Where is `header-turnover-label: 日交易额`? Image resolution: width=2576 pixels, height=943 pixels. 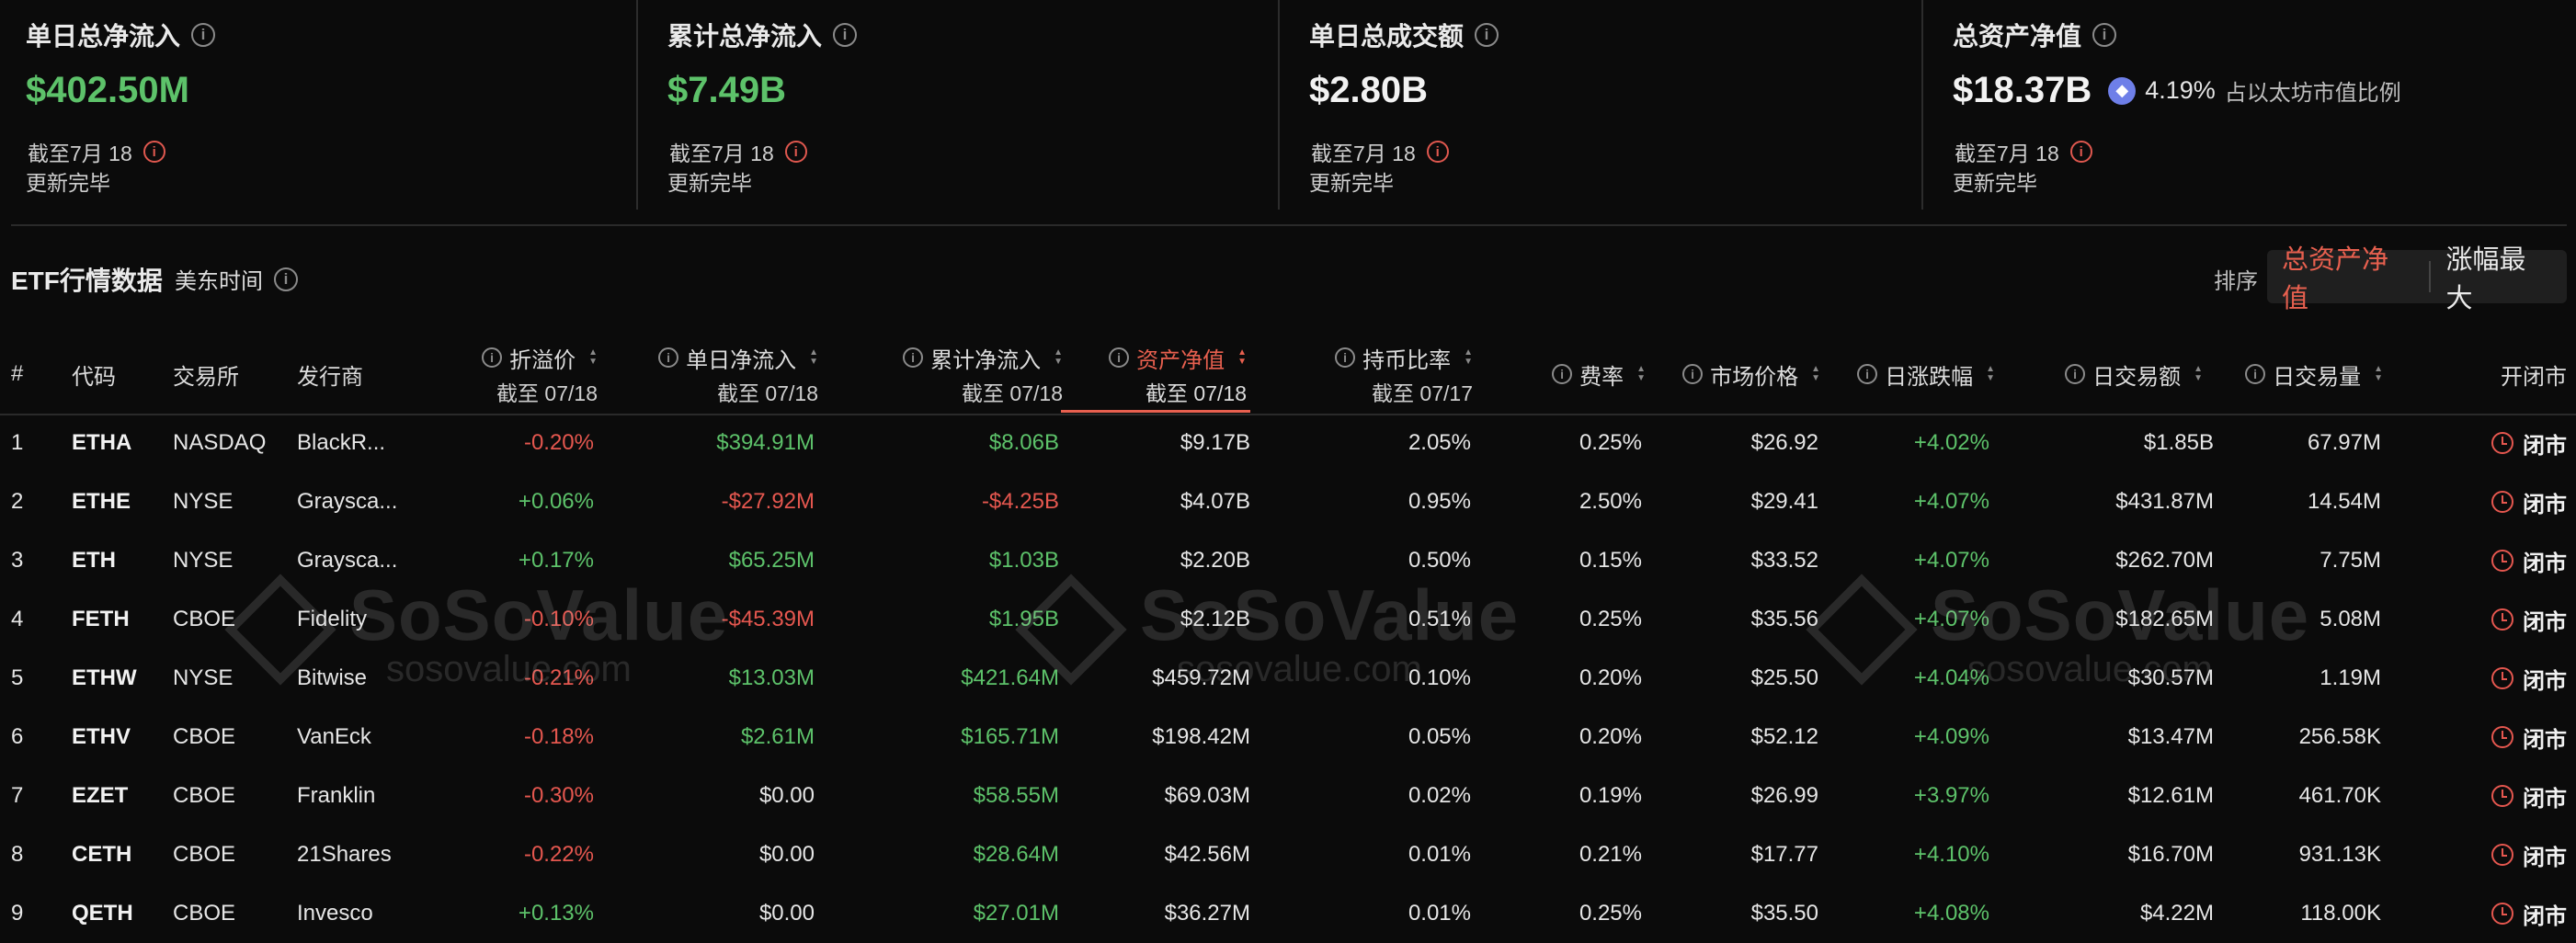 header-turnover-label: 日交易额 is located at coordinates (2137, 377).